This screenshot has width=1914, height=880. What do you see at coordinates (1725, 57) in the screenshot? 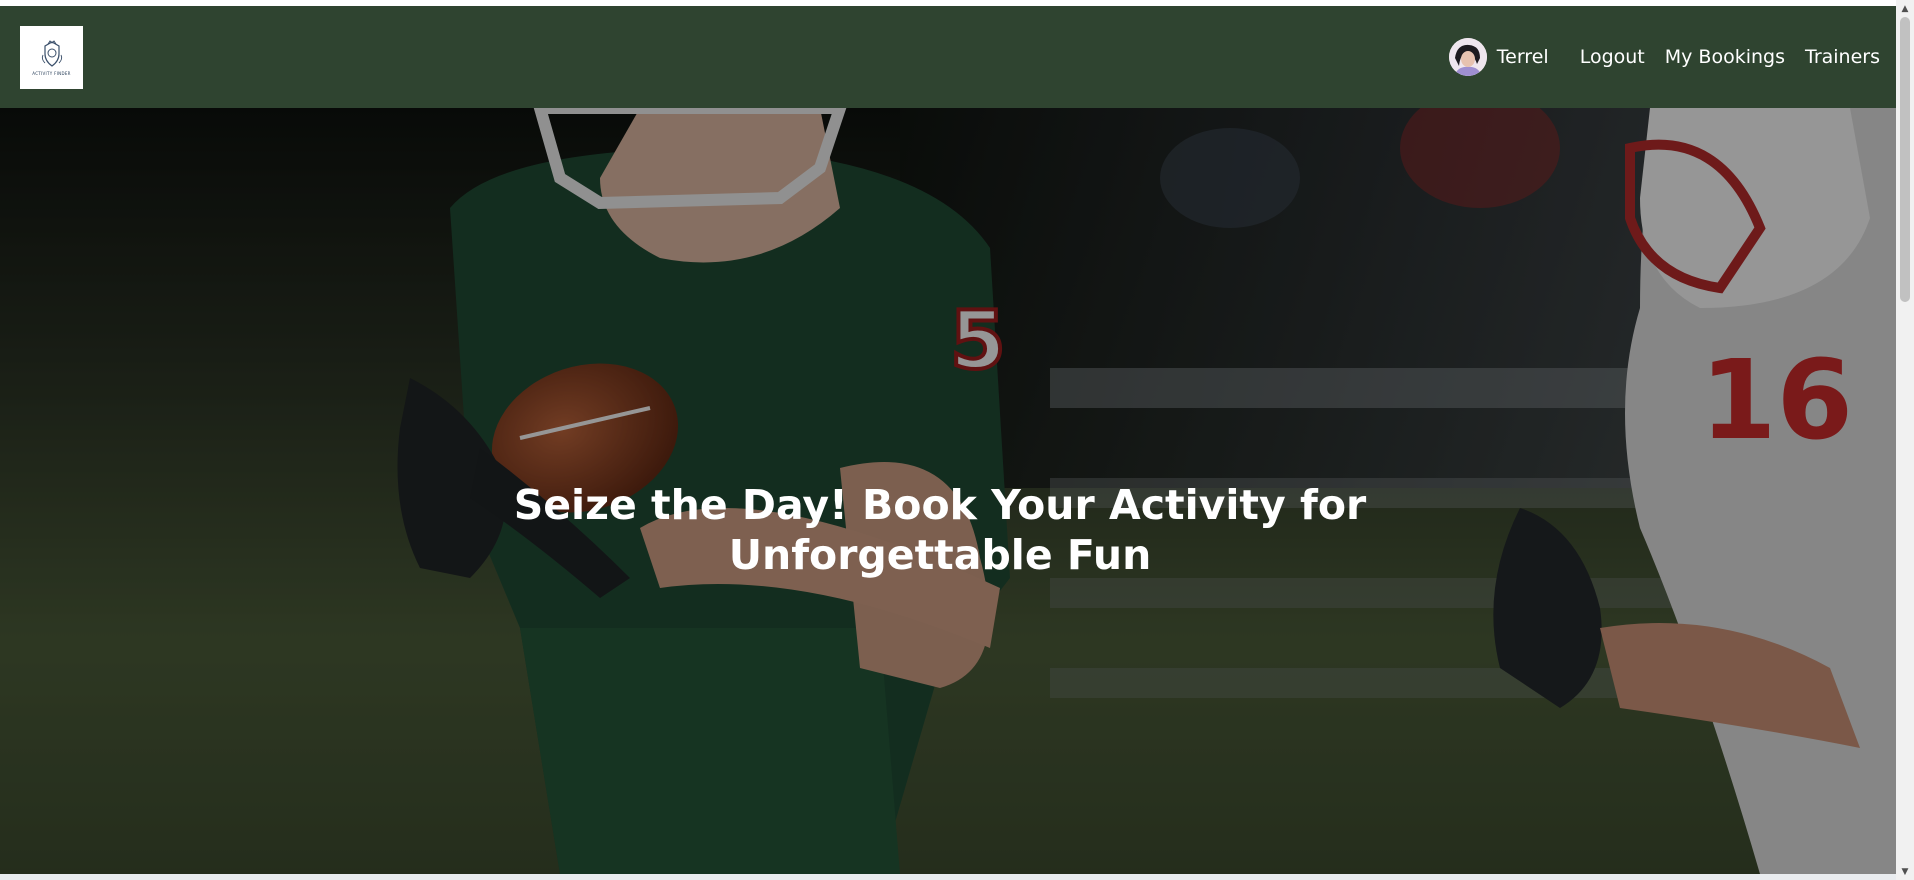
I see `my-bookings-link: My Bookings` at bounding box center [1725, 57].